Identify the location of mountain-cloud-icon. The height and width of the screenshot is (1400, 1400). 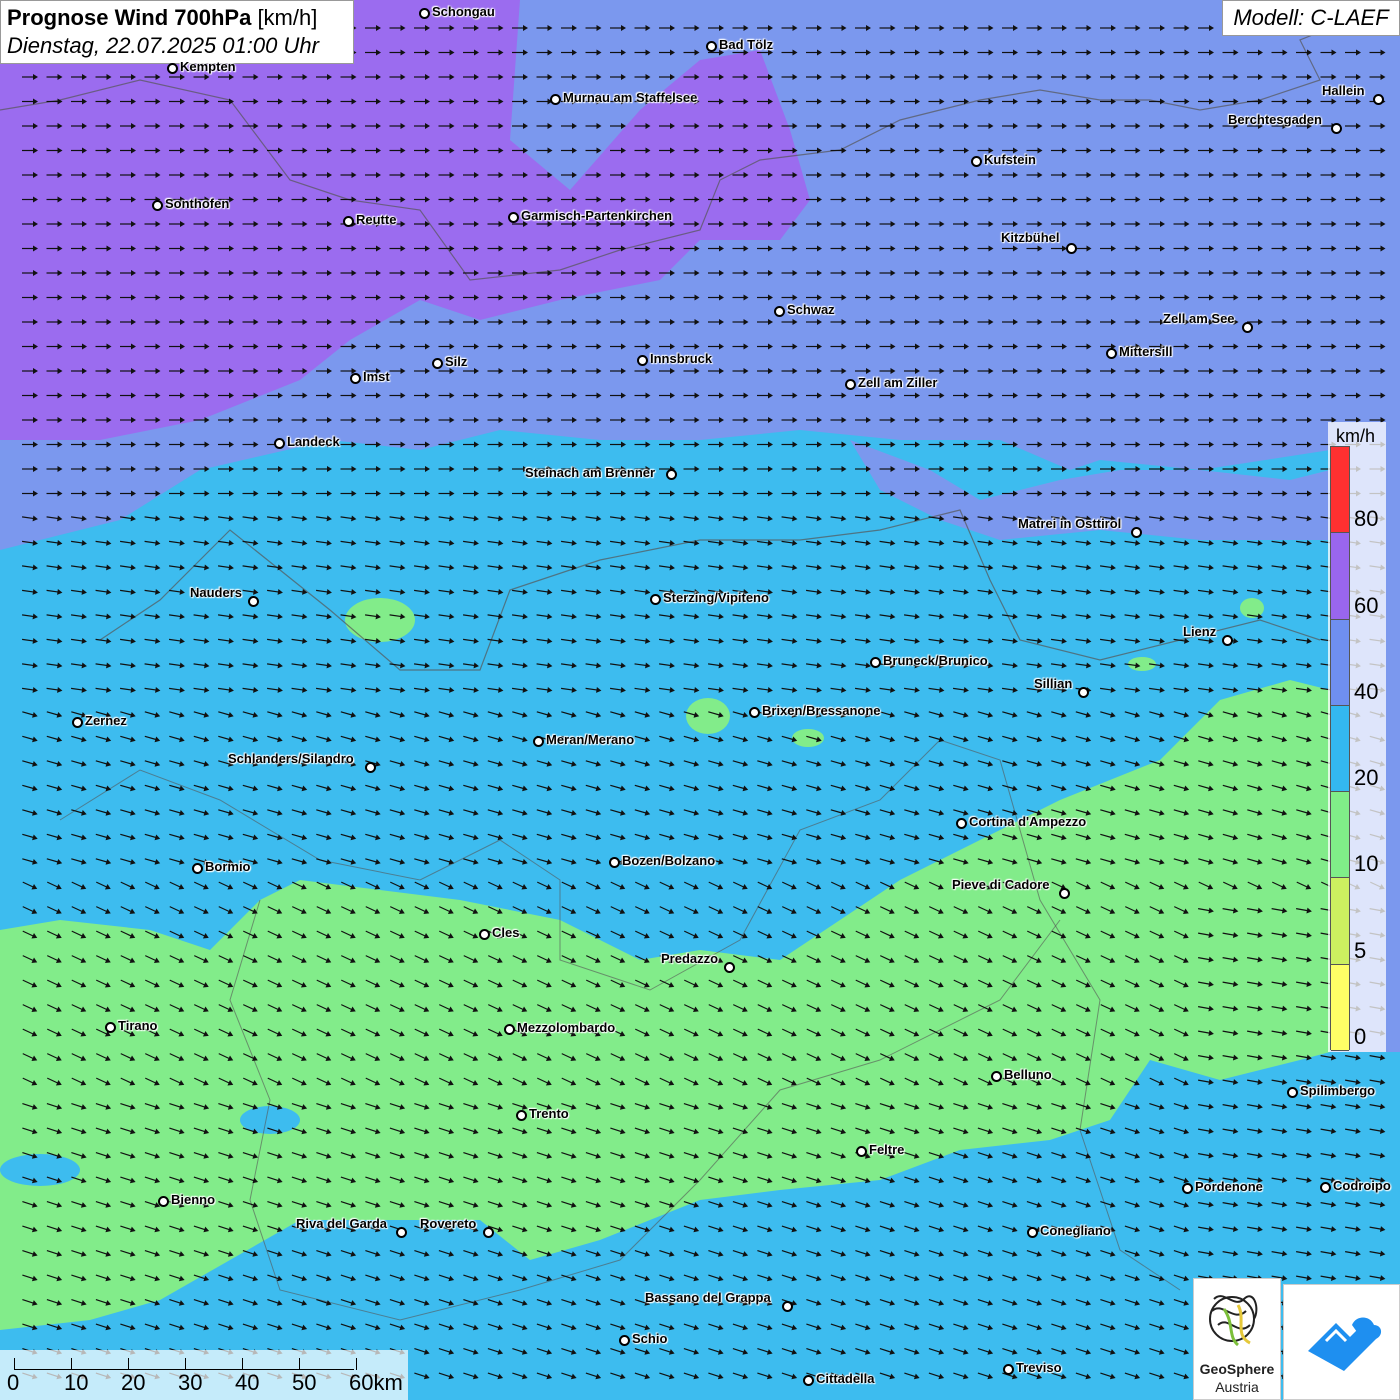
(1345, 1344).